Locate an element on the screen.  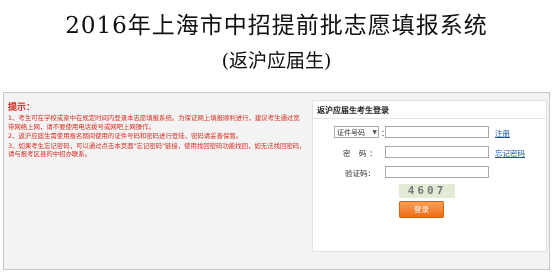
password-input is located at coordinates (437, 152).